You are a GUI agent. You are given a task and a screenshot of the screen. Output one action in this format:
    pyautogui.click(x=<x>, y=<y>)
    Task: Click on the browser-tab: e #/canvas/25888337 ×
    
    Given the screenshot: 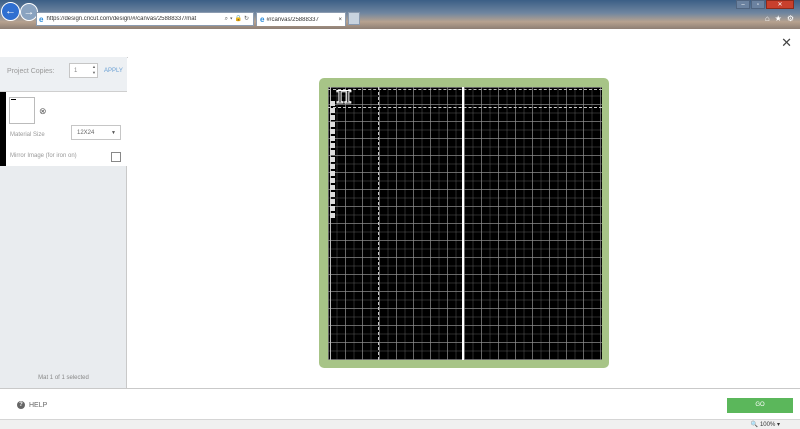 What is the action you would take?
    pyautogui.click(x=301, y=19)
    